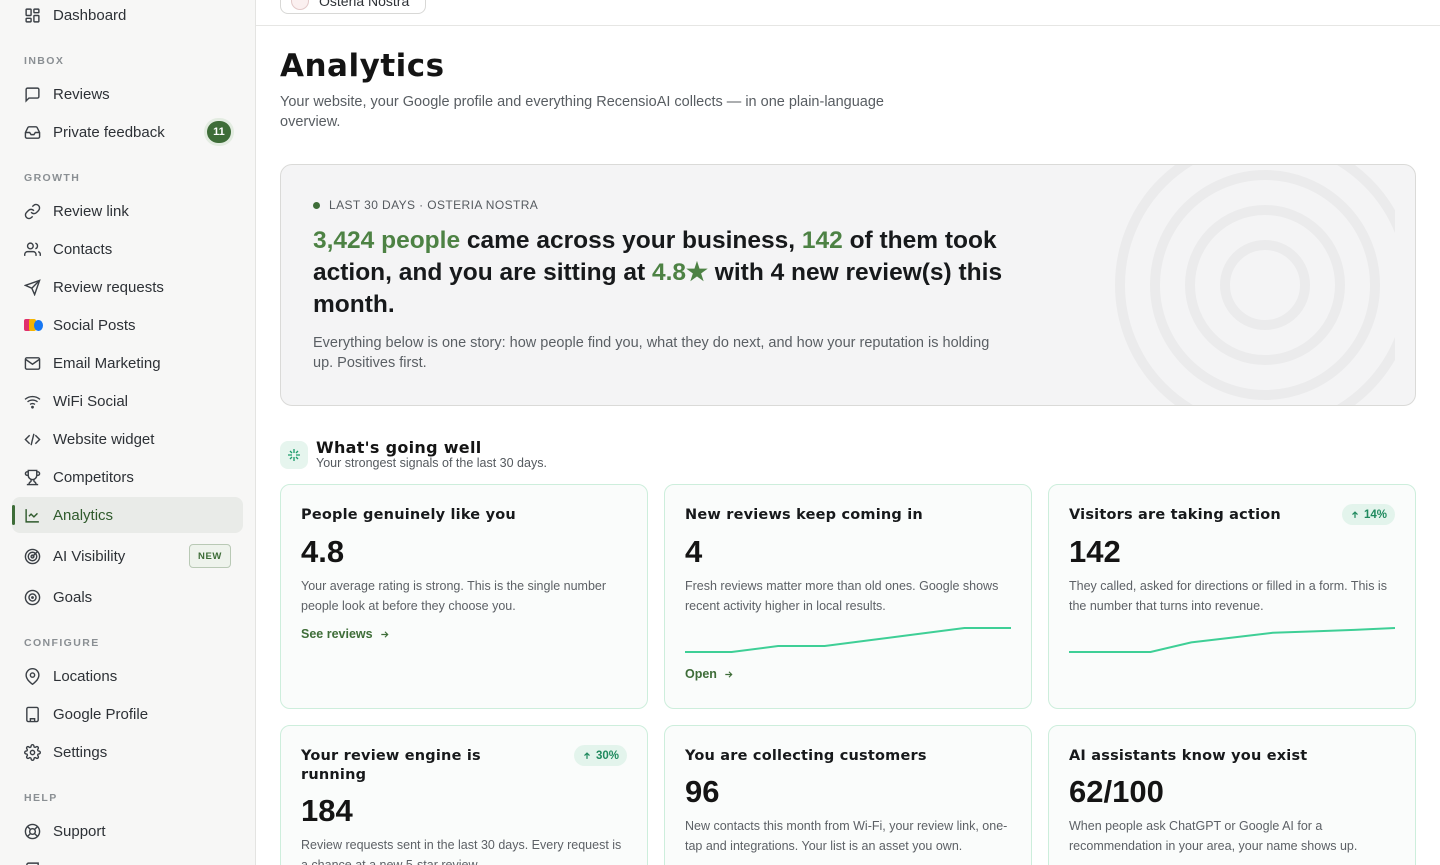  Describe the element at coordinates (679, 272) in the screenshot. I see `rating-value: 4.8★` at that location.